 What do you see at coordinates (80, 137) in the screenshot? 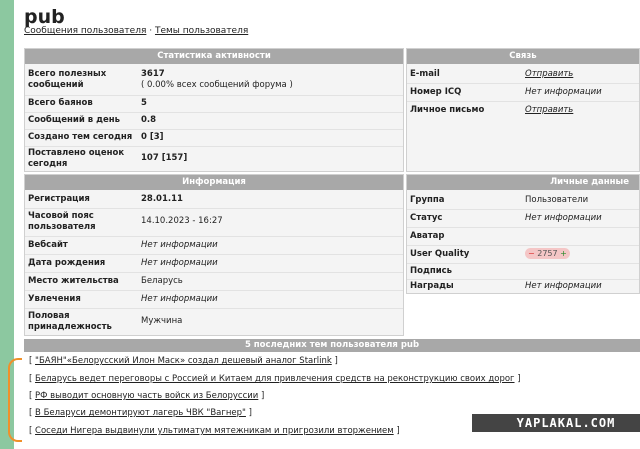
I see `stats-label: Создано тем сегодня` at bounding box center [80, 137].